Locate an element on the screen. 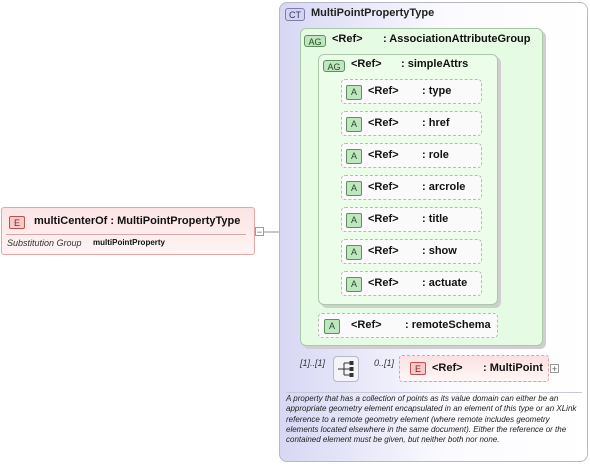  sequence-icon is located at coordinates (346, 369).